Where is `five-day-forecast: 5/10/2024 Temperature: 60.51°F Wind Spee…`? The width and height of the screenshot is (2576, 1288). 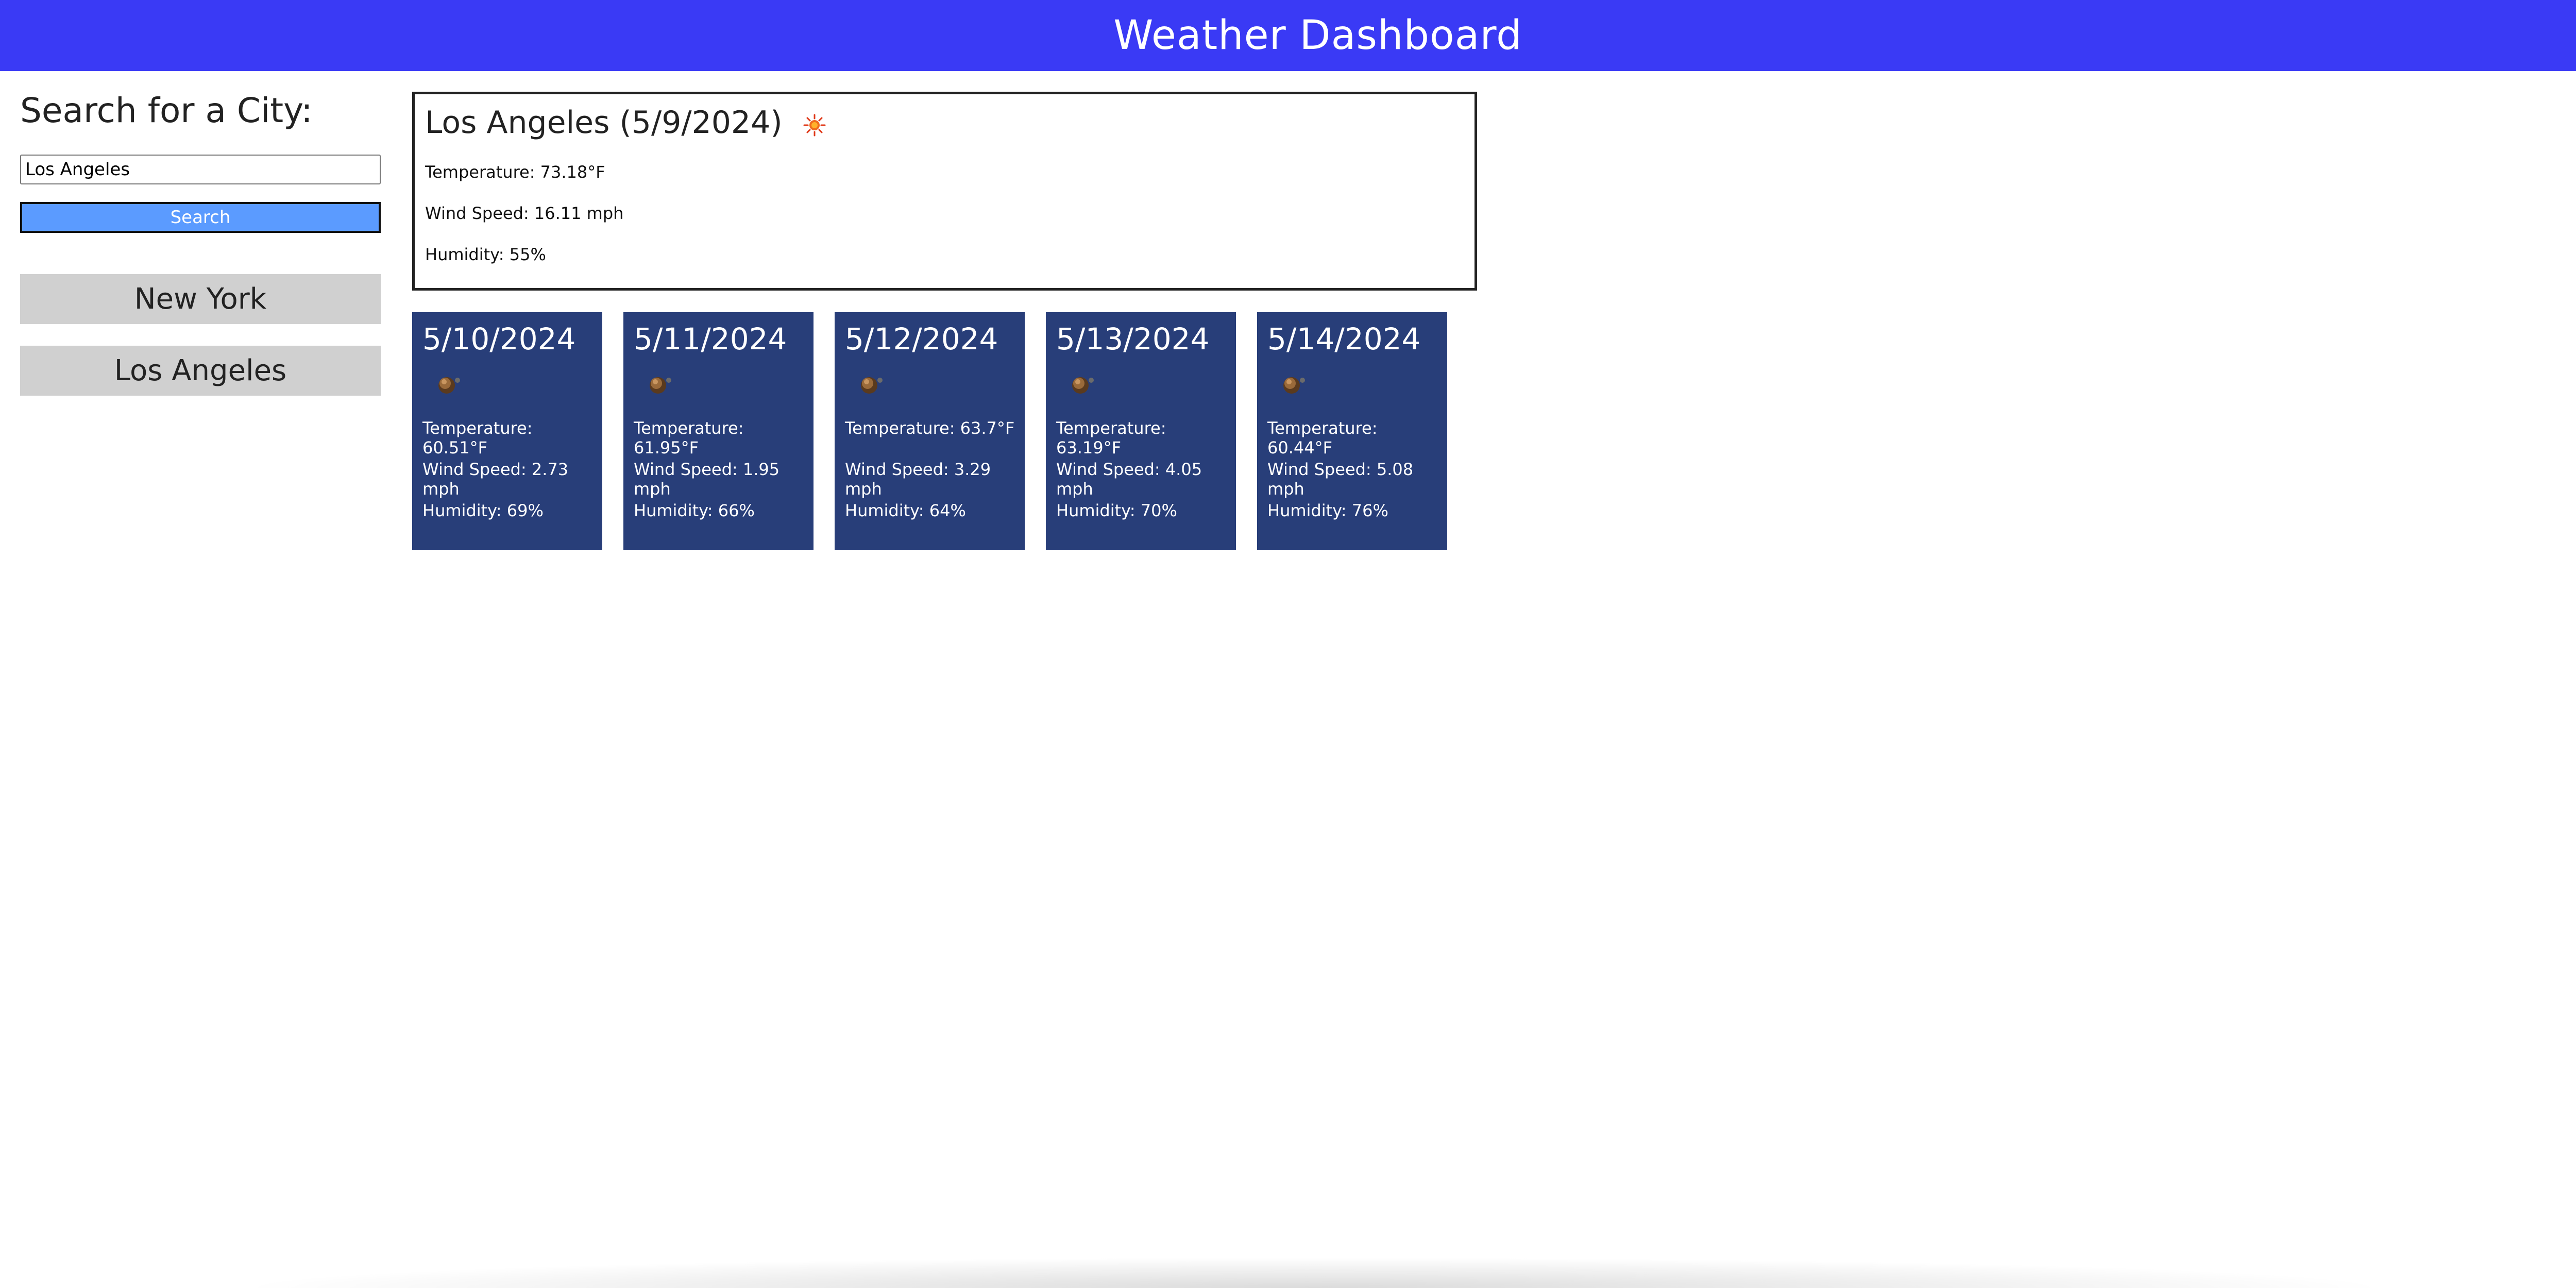
five-day-forecast: 5/10/2024 Temperature: 60.51°F Wind Spee… is located at coordinates (940, 431).